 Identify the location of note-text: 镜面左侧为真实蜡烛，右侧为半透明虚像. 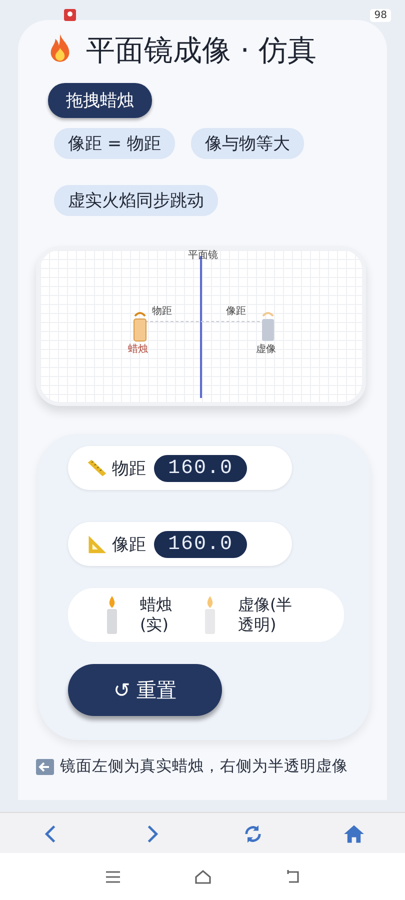
(204, 766).